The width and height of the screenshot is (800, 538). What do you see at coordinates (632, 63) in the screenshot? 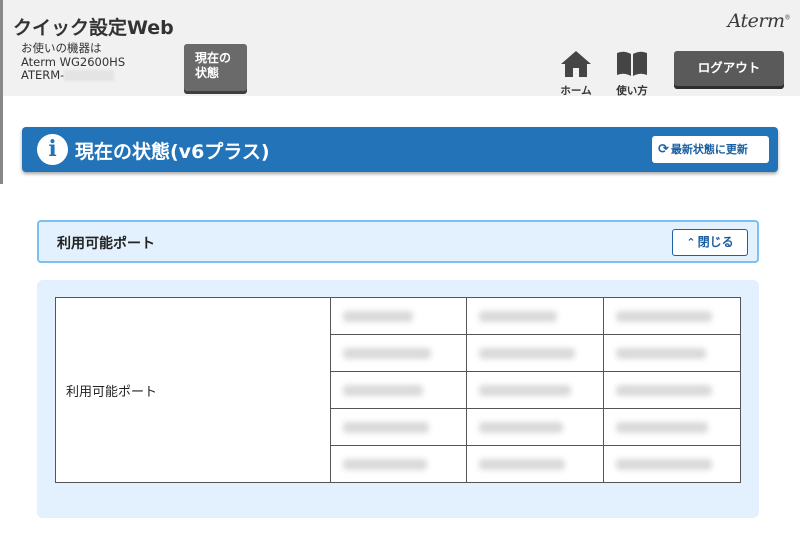
I see `book-icon` at bounding box center [632, 63].